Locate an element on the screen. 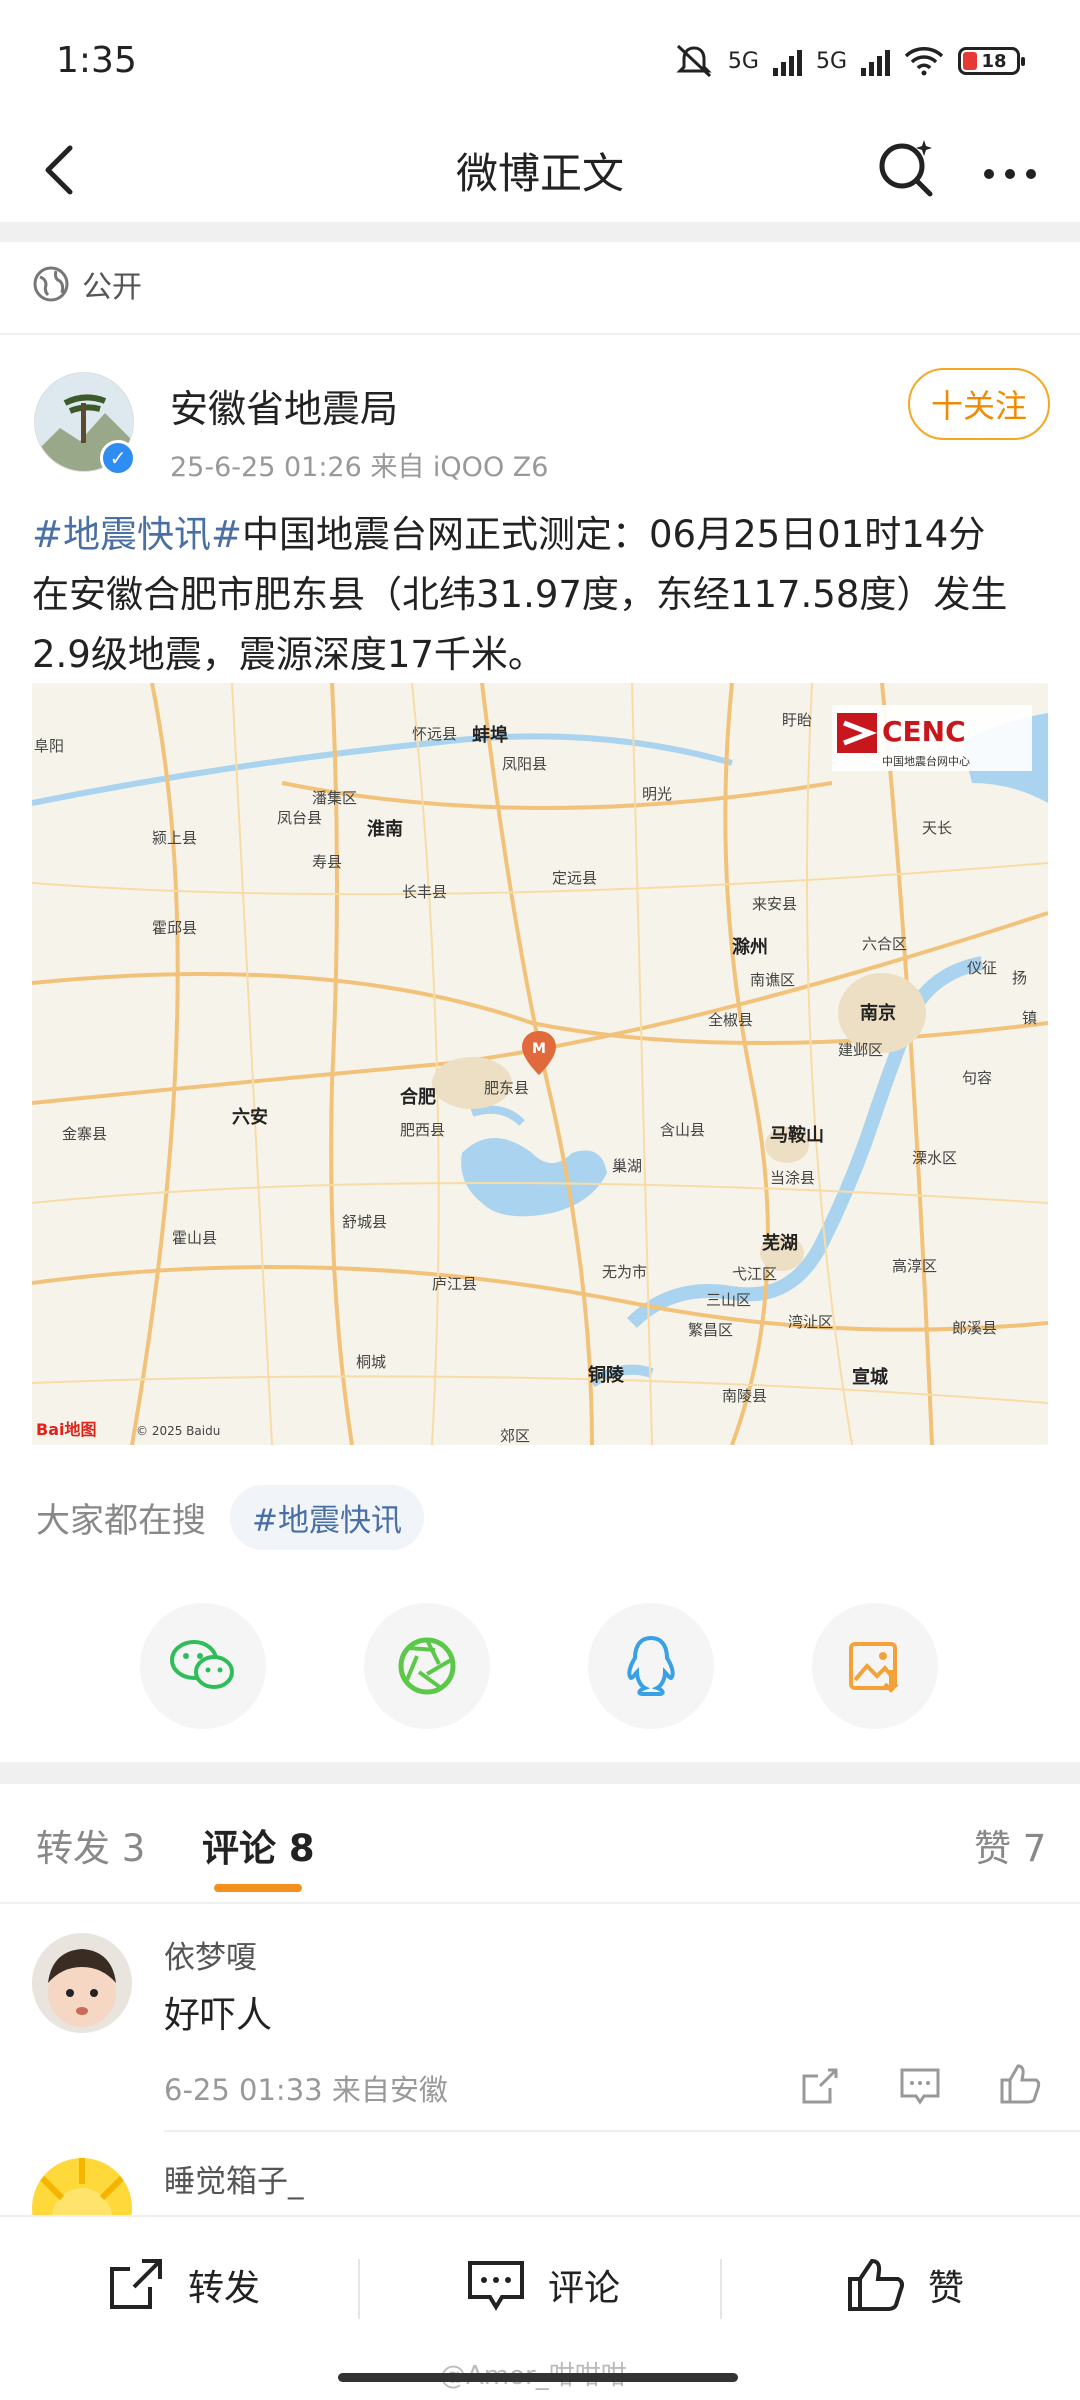 This screenshot has width=1080, height=2400. svg-text: 霍邱县 is located at coordinates (174, 928).